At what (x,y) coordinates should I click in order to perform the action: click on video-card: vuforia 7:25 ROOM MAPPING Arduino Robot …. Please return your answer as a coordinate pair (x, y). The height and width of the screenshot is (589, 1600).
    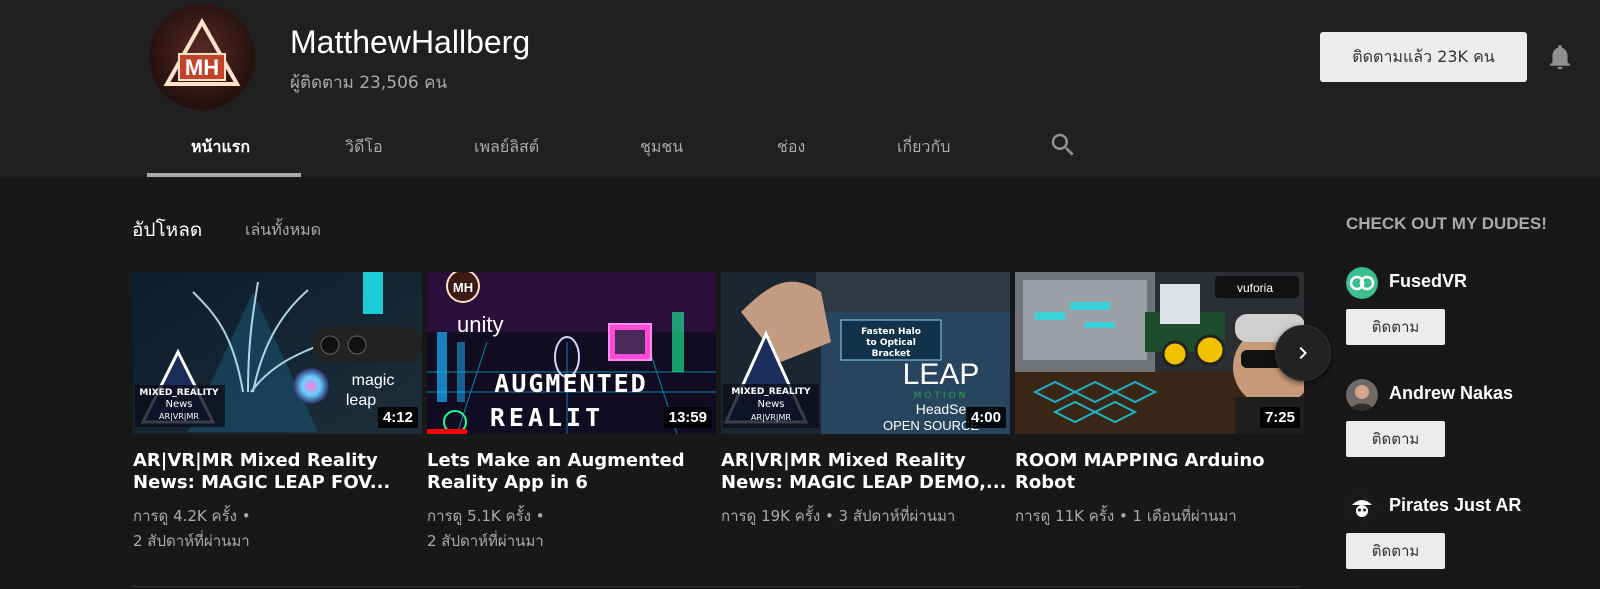
    Looking at the image, I should click on (1159, 400).